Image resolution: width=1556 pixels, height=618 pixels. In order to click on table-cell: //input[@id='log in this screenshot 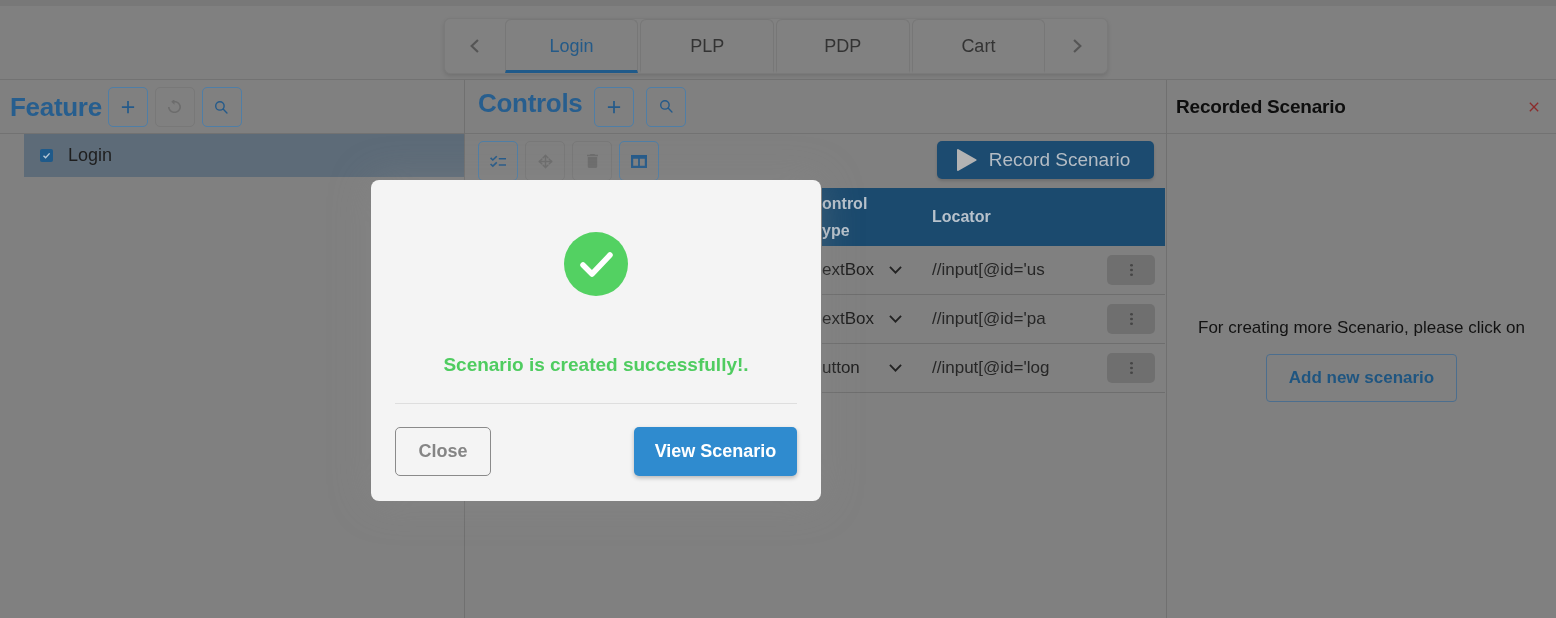, I will do `click(991, 367)`.